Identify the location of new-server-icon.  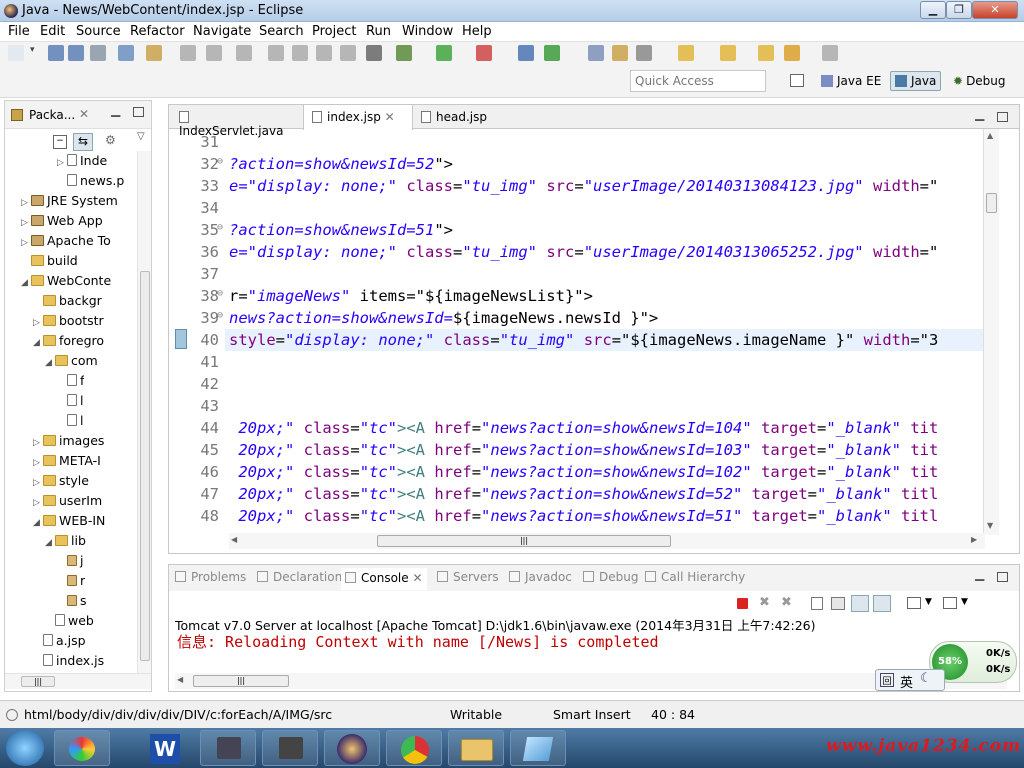
(126, 53).